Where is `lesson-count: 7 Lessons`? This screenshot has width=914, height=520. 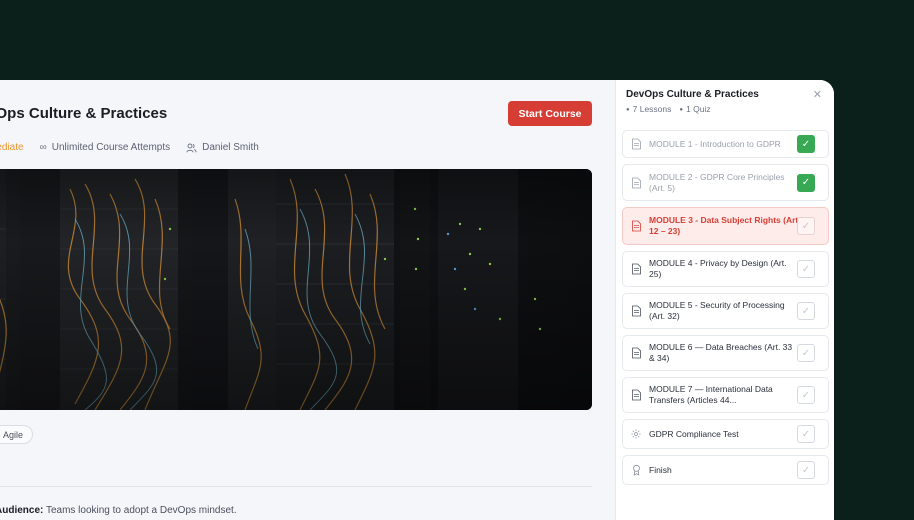 lesson-count: 7 Lessons is located at coordinates (649, 109).